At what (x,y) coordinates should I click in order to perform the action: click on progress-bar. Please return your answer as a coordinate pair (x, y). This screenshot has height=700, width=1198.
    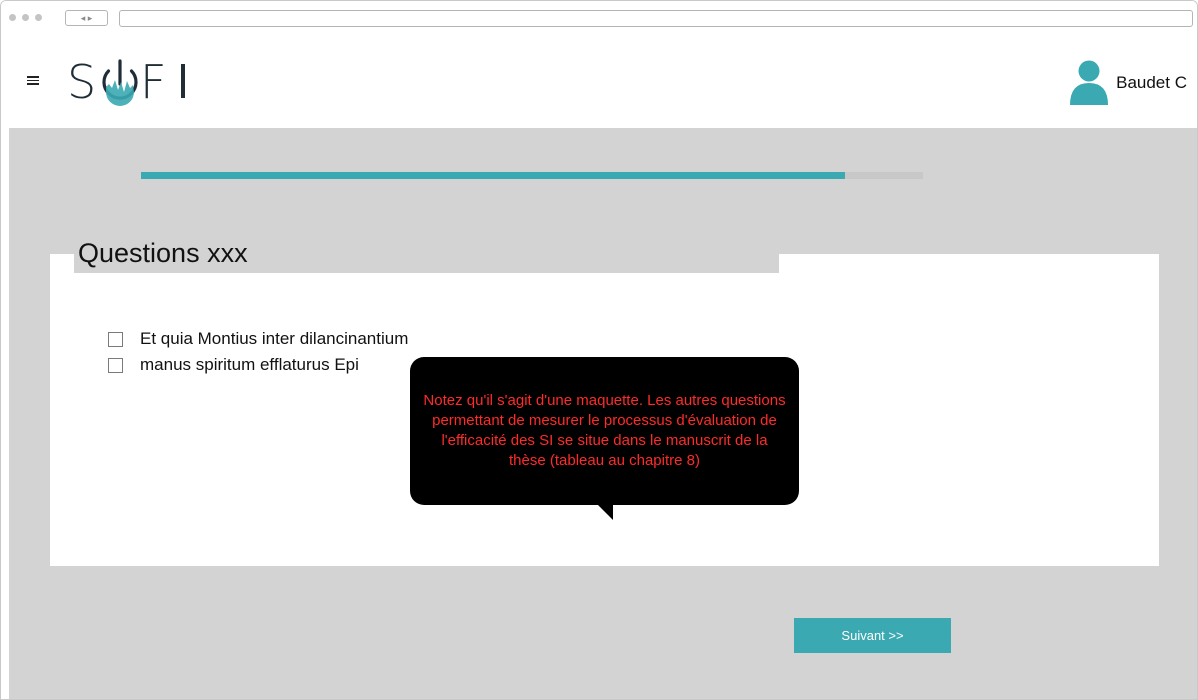
    Looking at the image, I should click on (532, 175).